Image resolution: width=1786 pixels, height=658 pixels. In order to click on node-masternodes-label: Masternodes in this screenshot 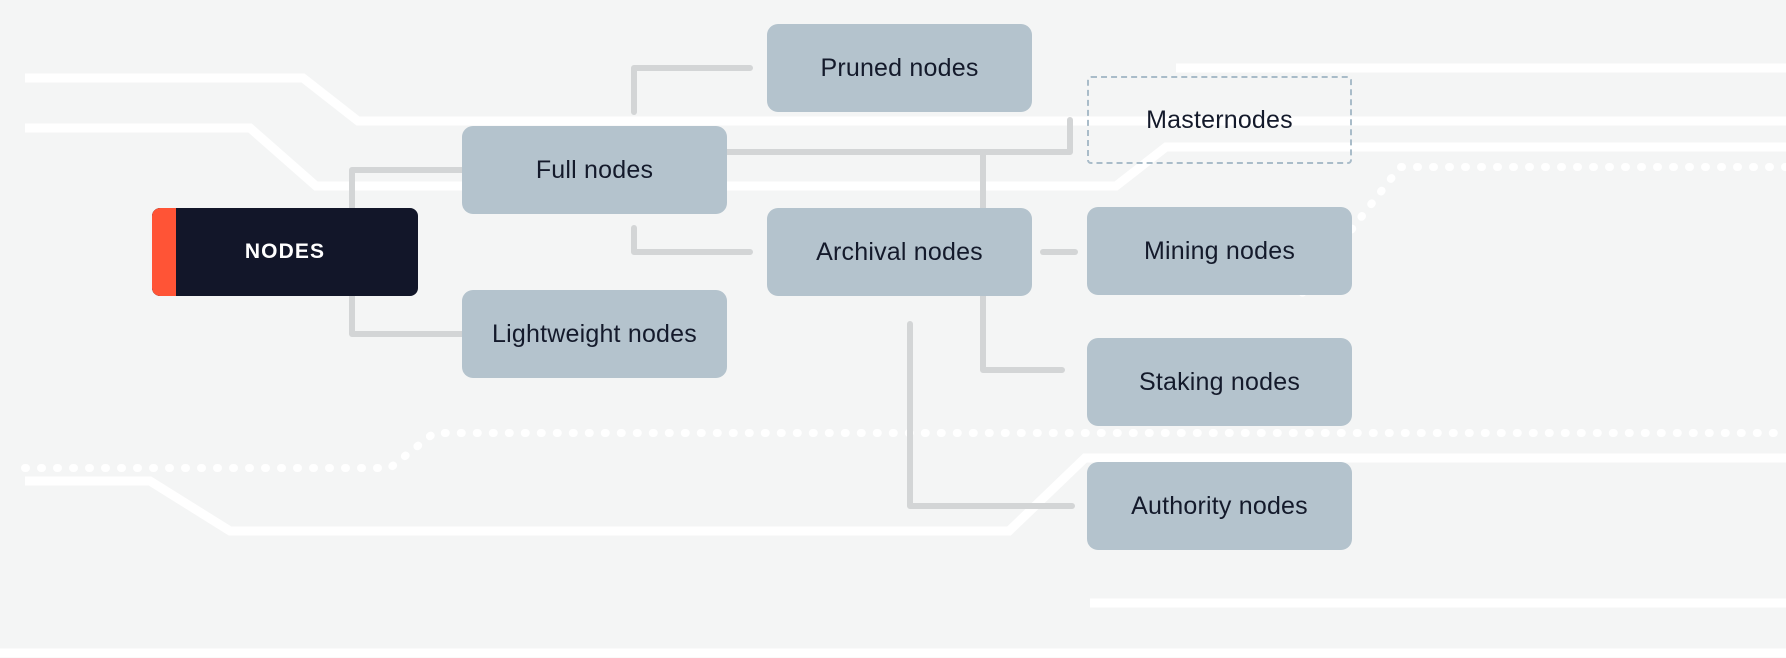, I will do `click(1219, 119)`.